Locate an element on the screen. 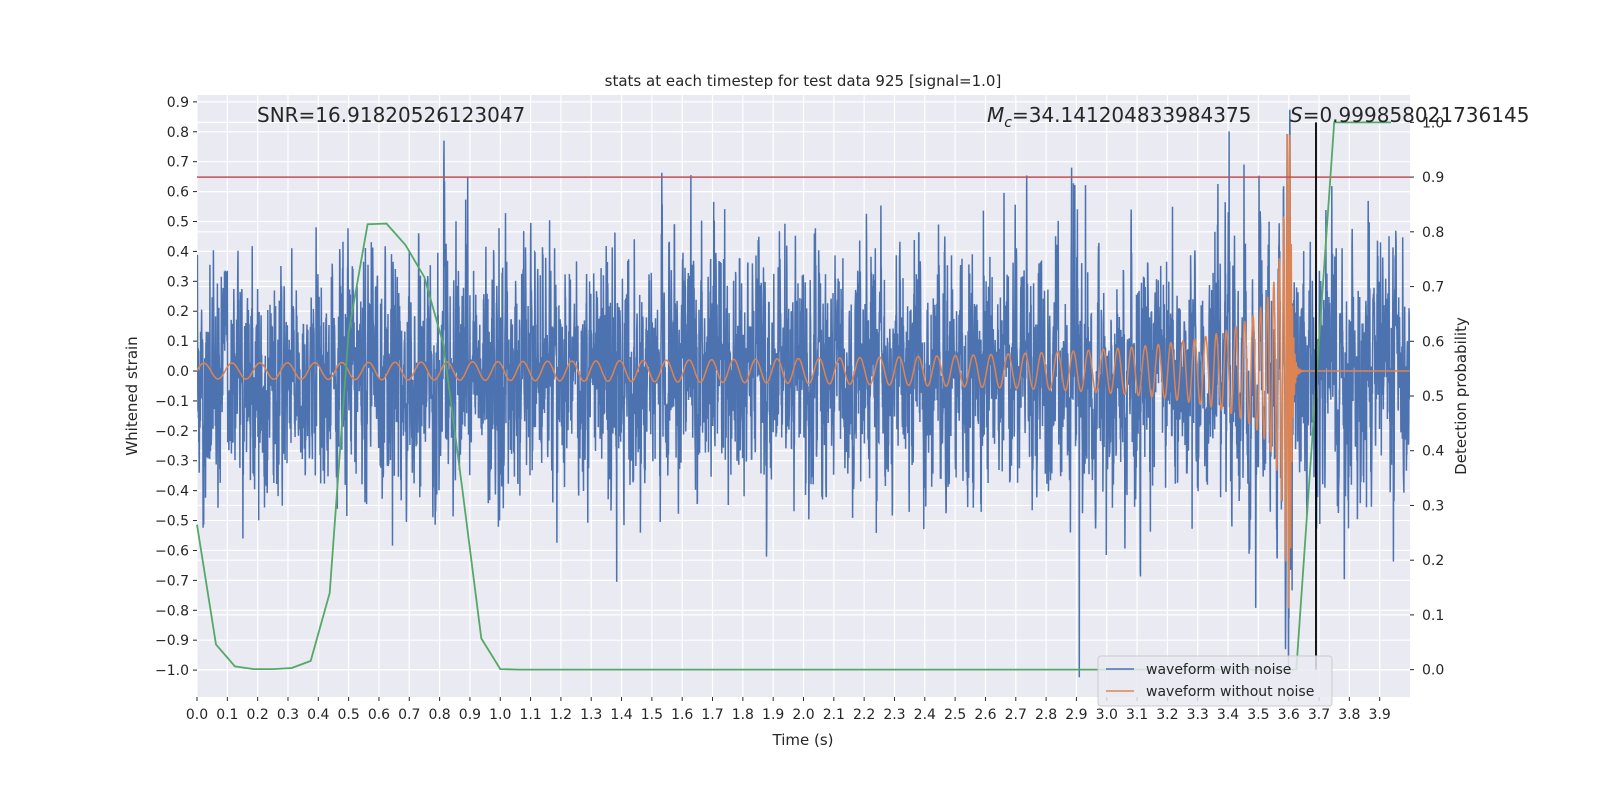 This screenshot has width=1600, height=804. x-tick-label: 1.3 is located at coordinates (591, 715).